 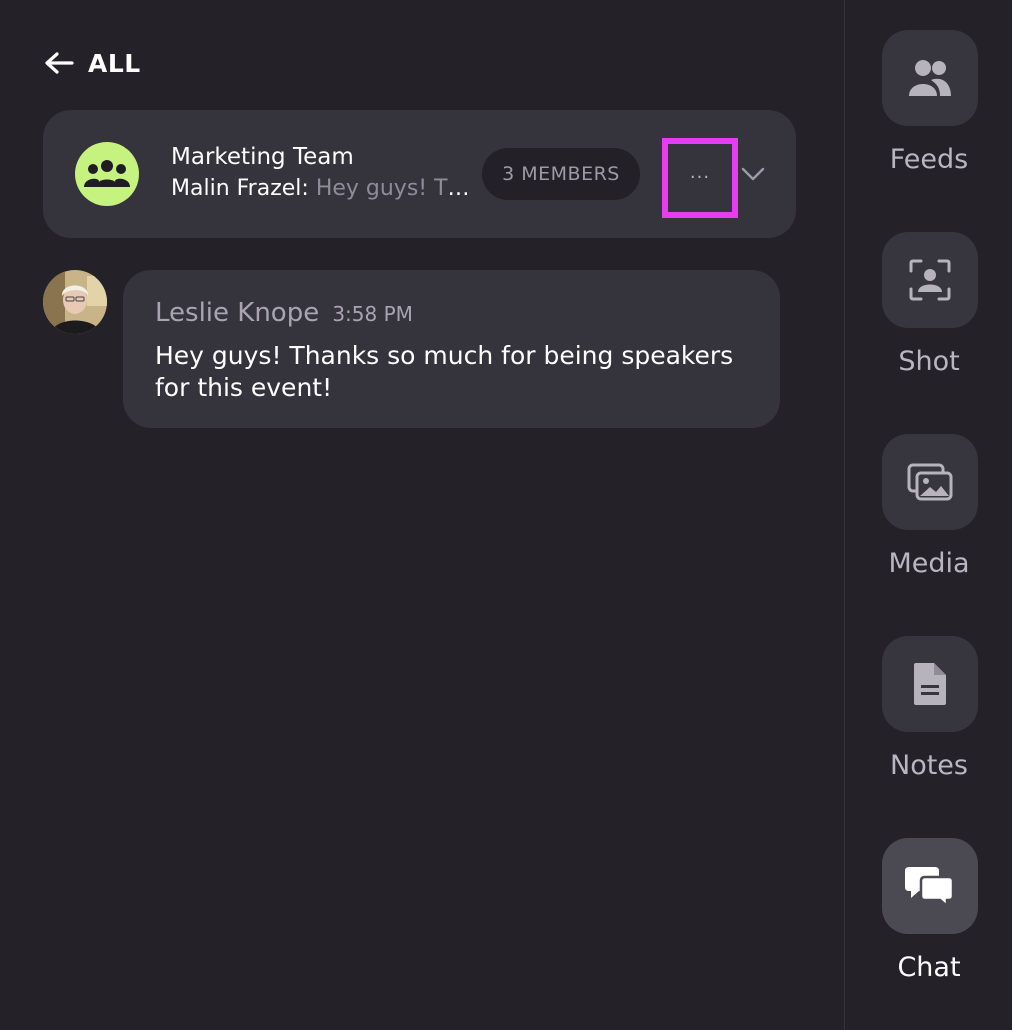 What do you see at coordinates (929, 967) in the screenshot?
I see `nav-label-chat: Chat` at bounding box center [929, 967].